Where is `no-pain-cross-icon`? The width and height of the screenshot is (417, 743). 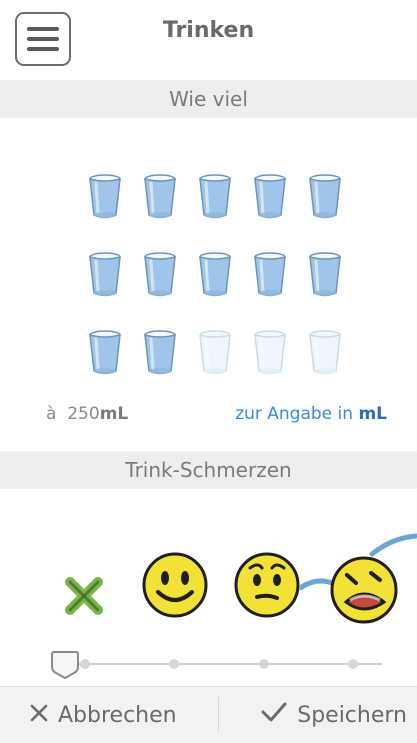 no-pain-cross-icon is located at coordinates (84, 598).